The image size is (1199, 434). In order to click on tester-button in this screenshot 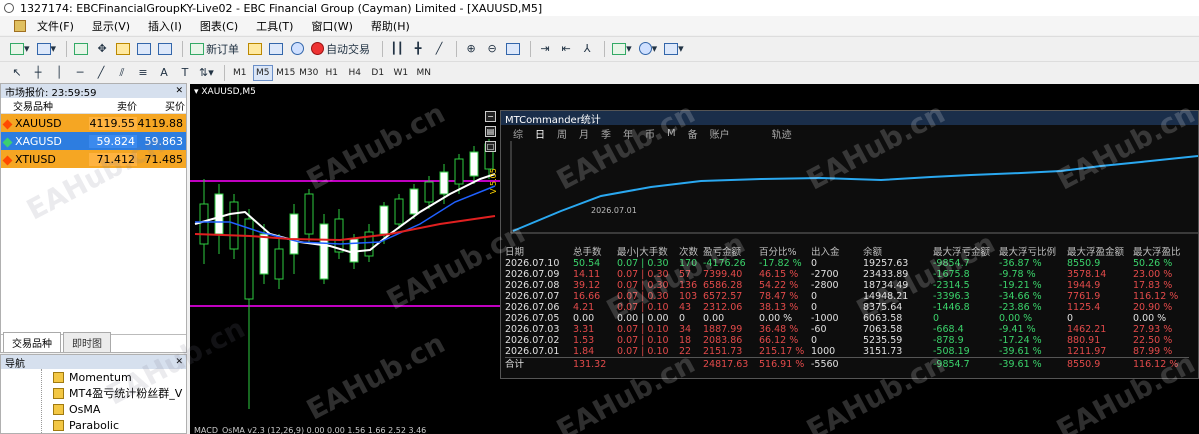, I will do `click(165, 49)`.